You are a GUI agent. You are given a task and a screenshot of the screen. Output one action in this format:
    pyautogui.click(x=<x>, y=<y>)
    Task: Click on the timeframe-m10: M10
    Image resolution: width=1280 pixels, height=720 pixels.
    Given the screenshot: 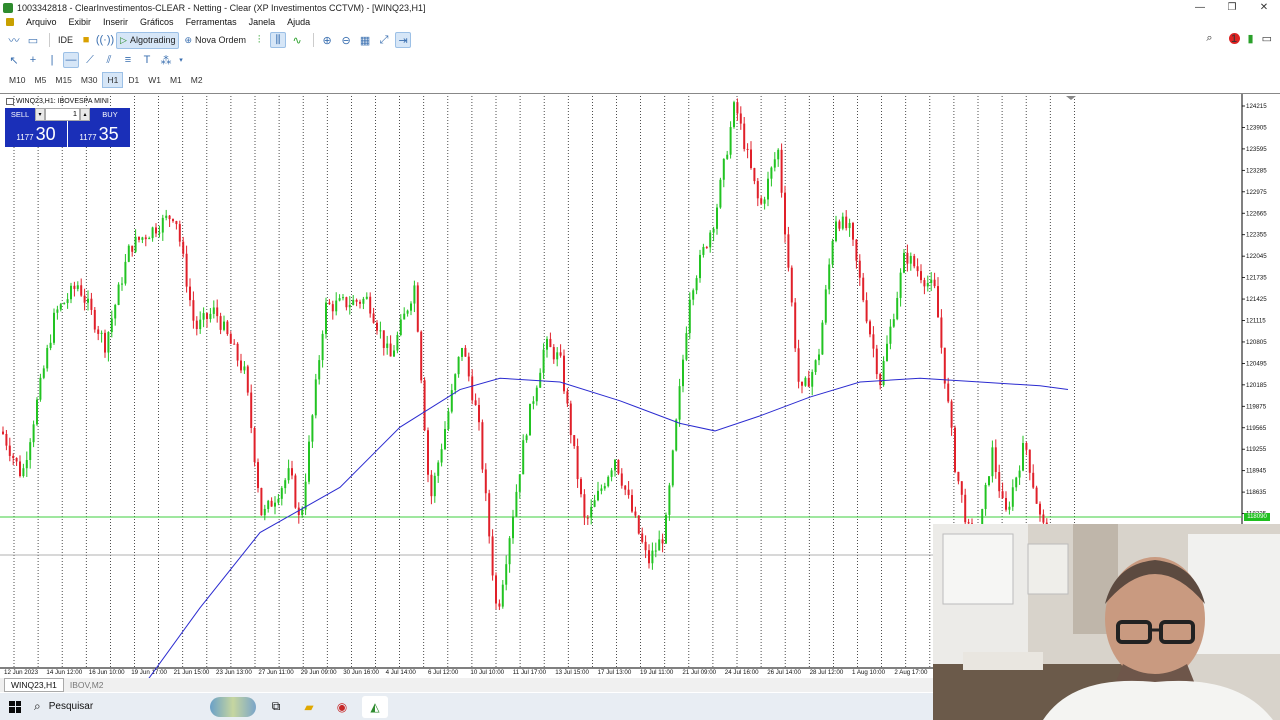 What is the action you would take?
    pyautogui.click(x=17, y=80)
    